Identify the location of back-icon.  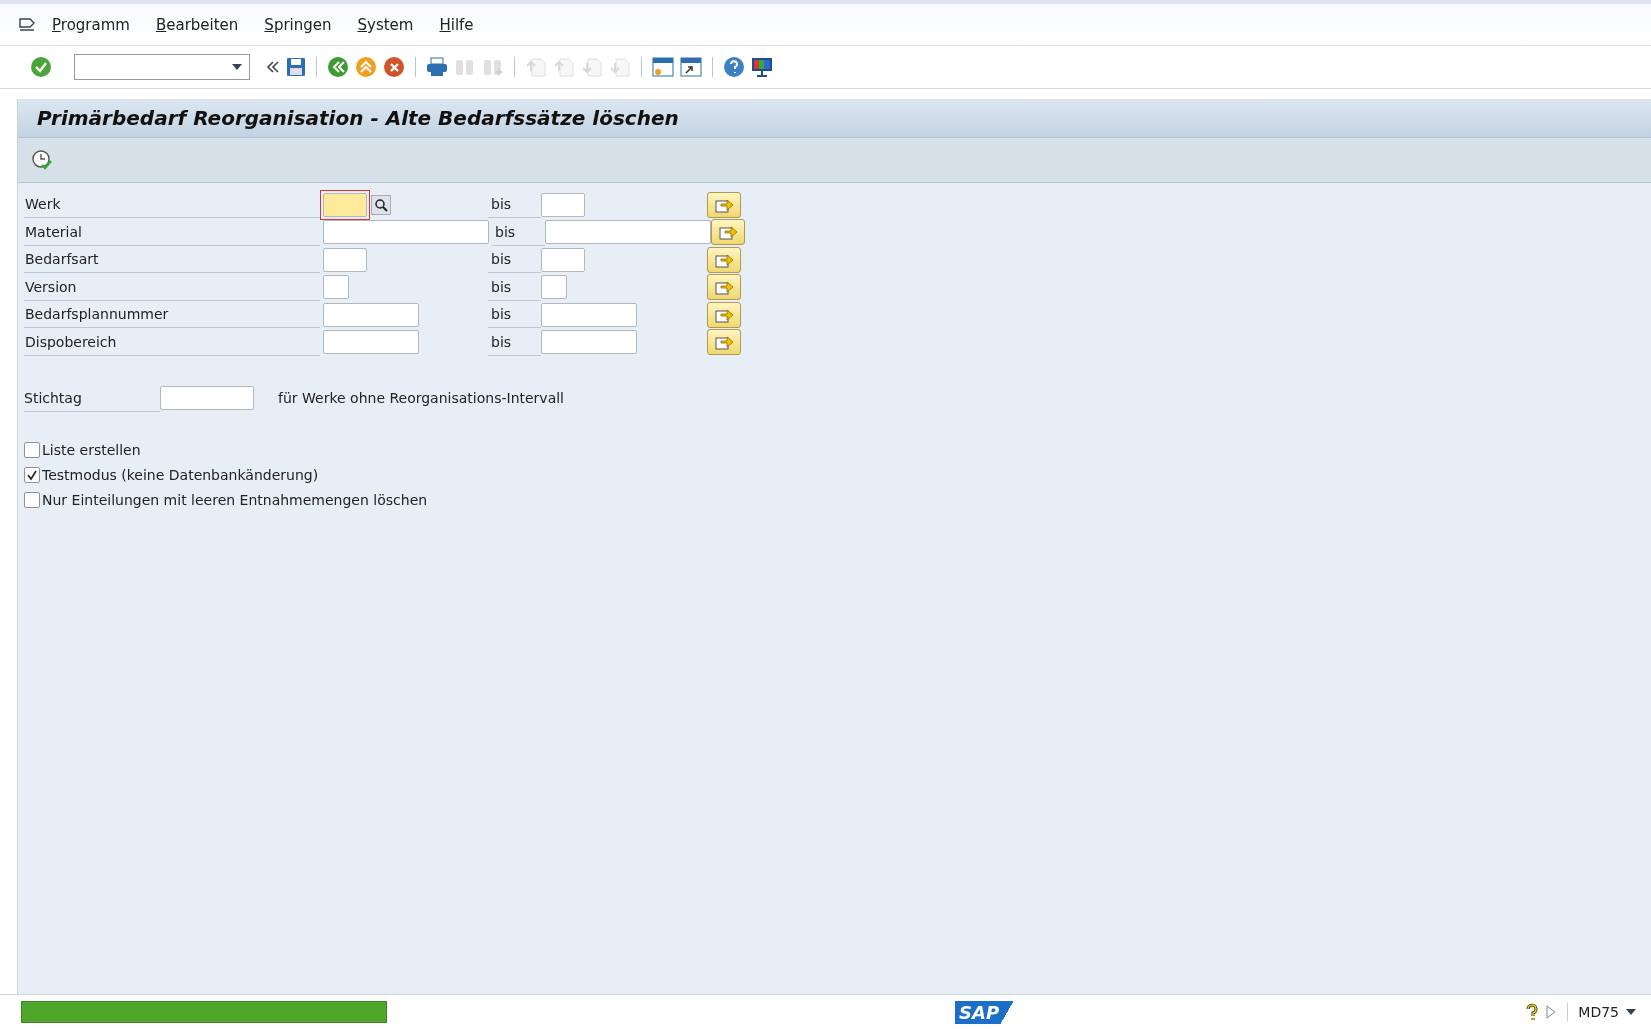
(338, 67).